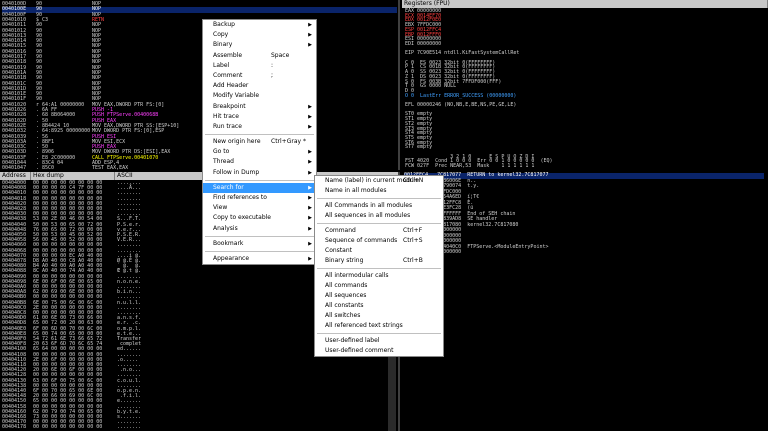  I want to click on submenu-item-all-referenced-text-strings: All referenced text strings, so click(379, 326).